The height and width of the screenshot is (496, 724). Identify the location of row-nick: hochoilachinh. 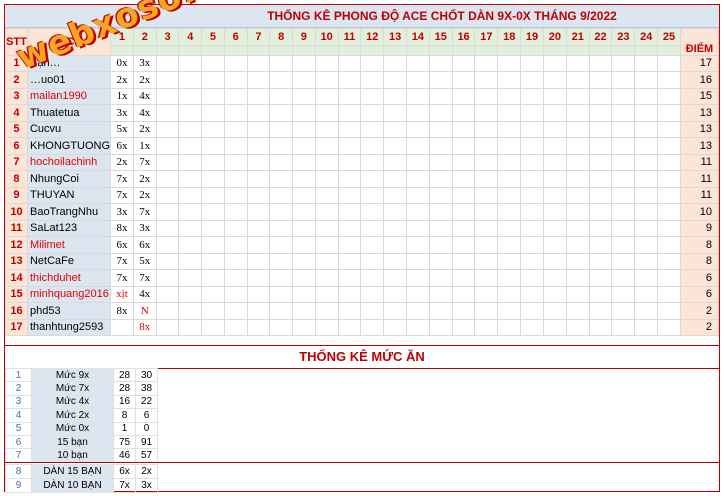
(69, 162).